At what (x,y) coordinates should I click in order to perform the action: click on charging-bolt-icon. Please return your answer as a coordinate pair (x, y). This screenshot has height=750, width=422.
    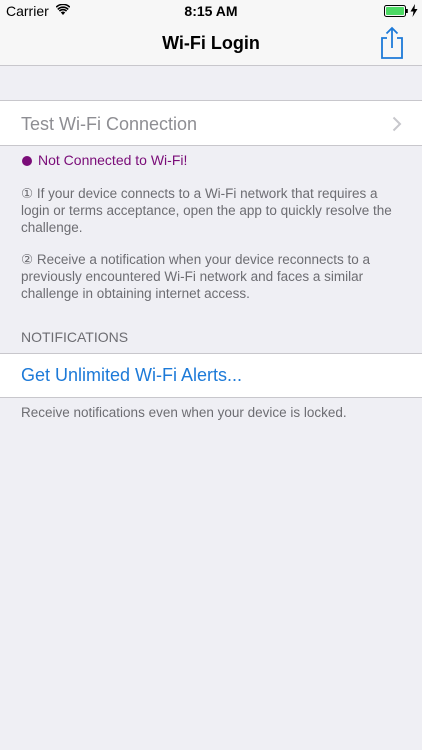
    Looking at the image, I should click on (414, 10).